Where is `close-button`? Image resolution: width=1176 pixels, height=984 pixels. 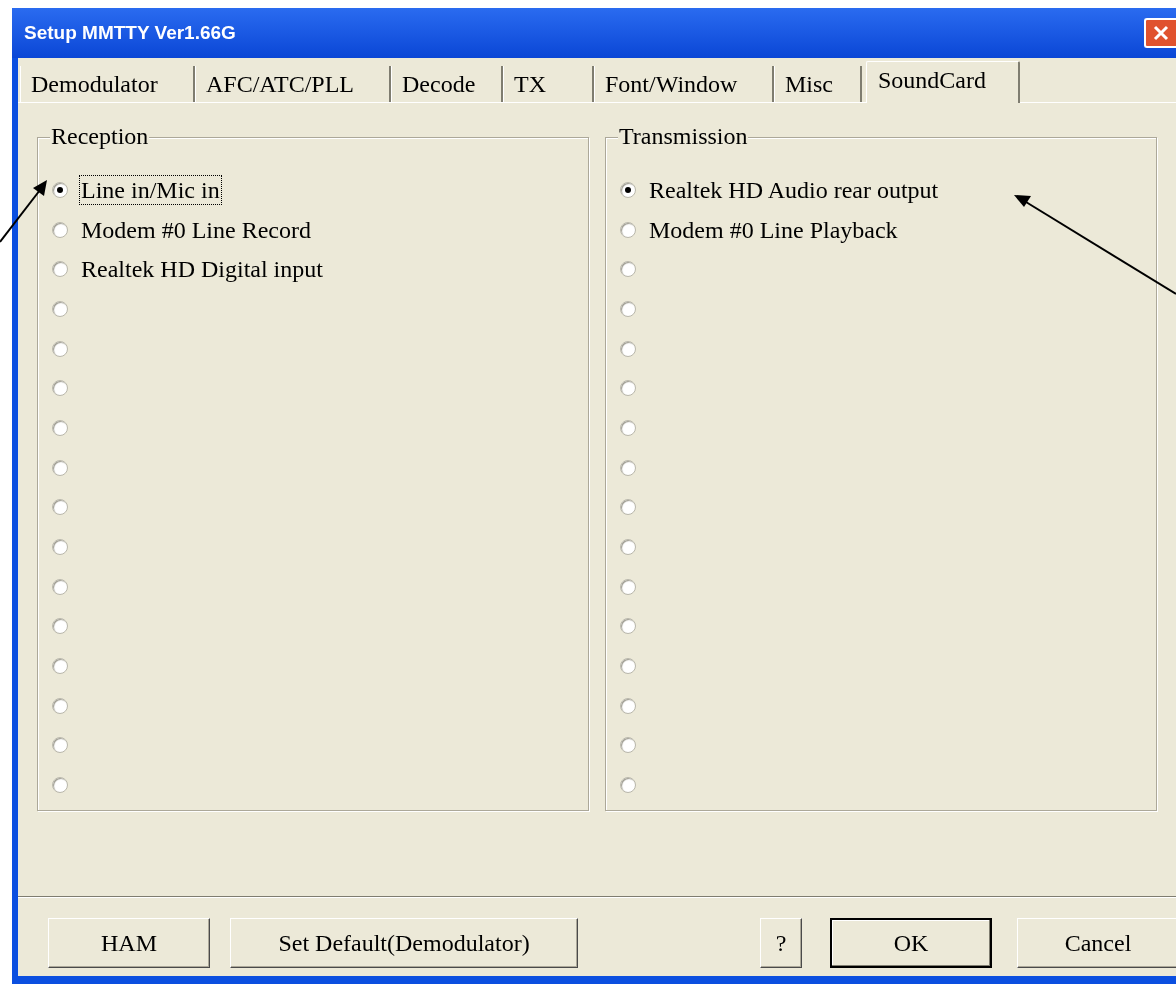
close-button is located at coordinates (1160, 33).